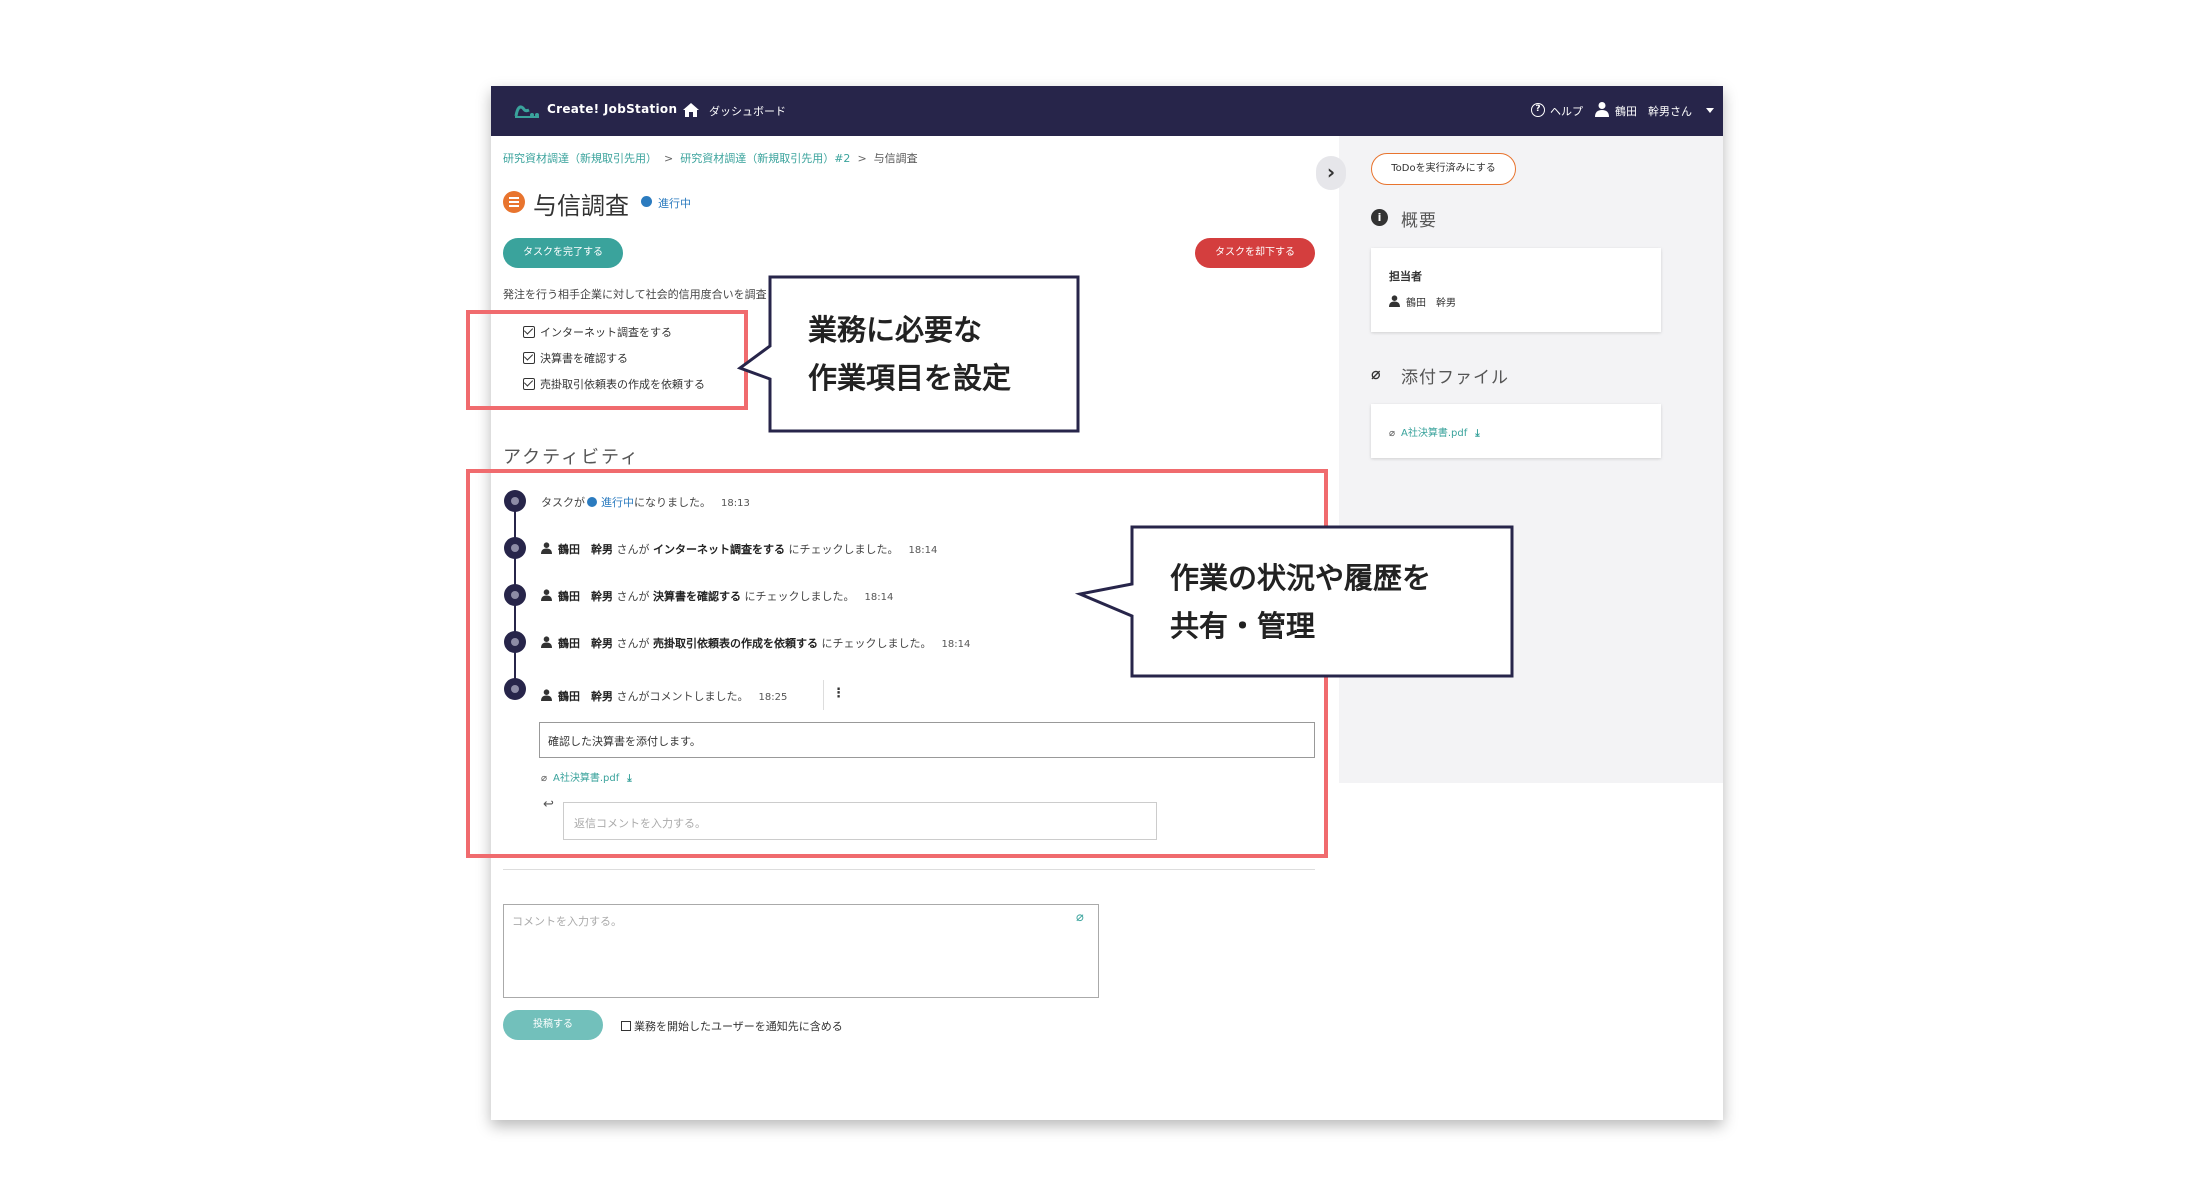 This screenshot has width=2200, height=1200. I want to click on download-icon: ⤓, so click(1477, 433).